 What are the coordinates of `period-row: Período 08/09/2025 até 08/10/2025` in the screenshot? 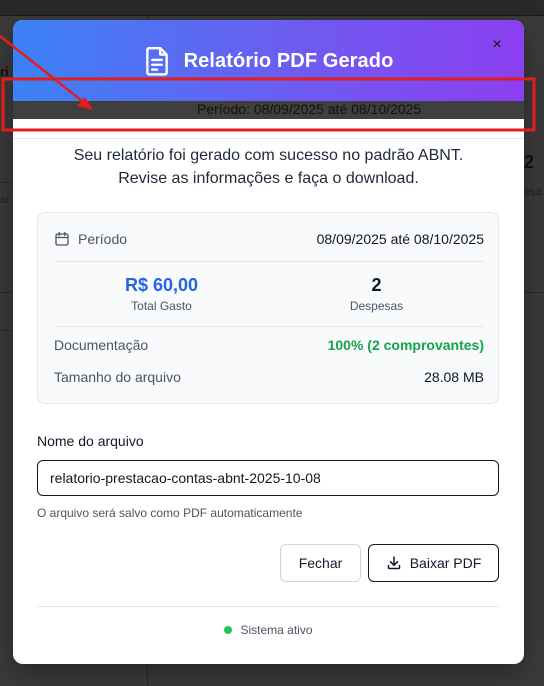 It's located at (269, 239).